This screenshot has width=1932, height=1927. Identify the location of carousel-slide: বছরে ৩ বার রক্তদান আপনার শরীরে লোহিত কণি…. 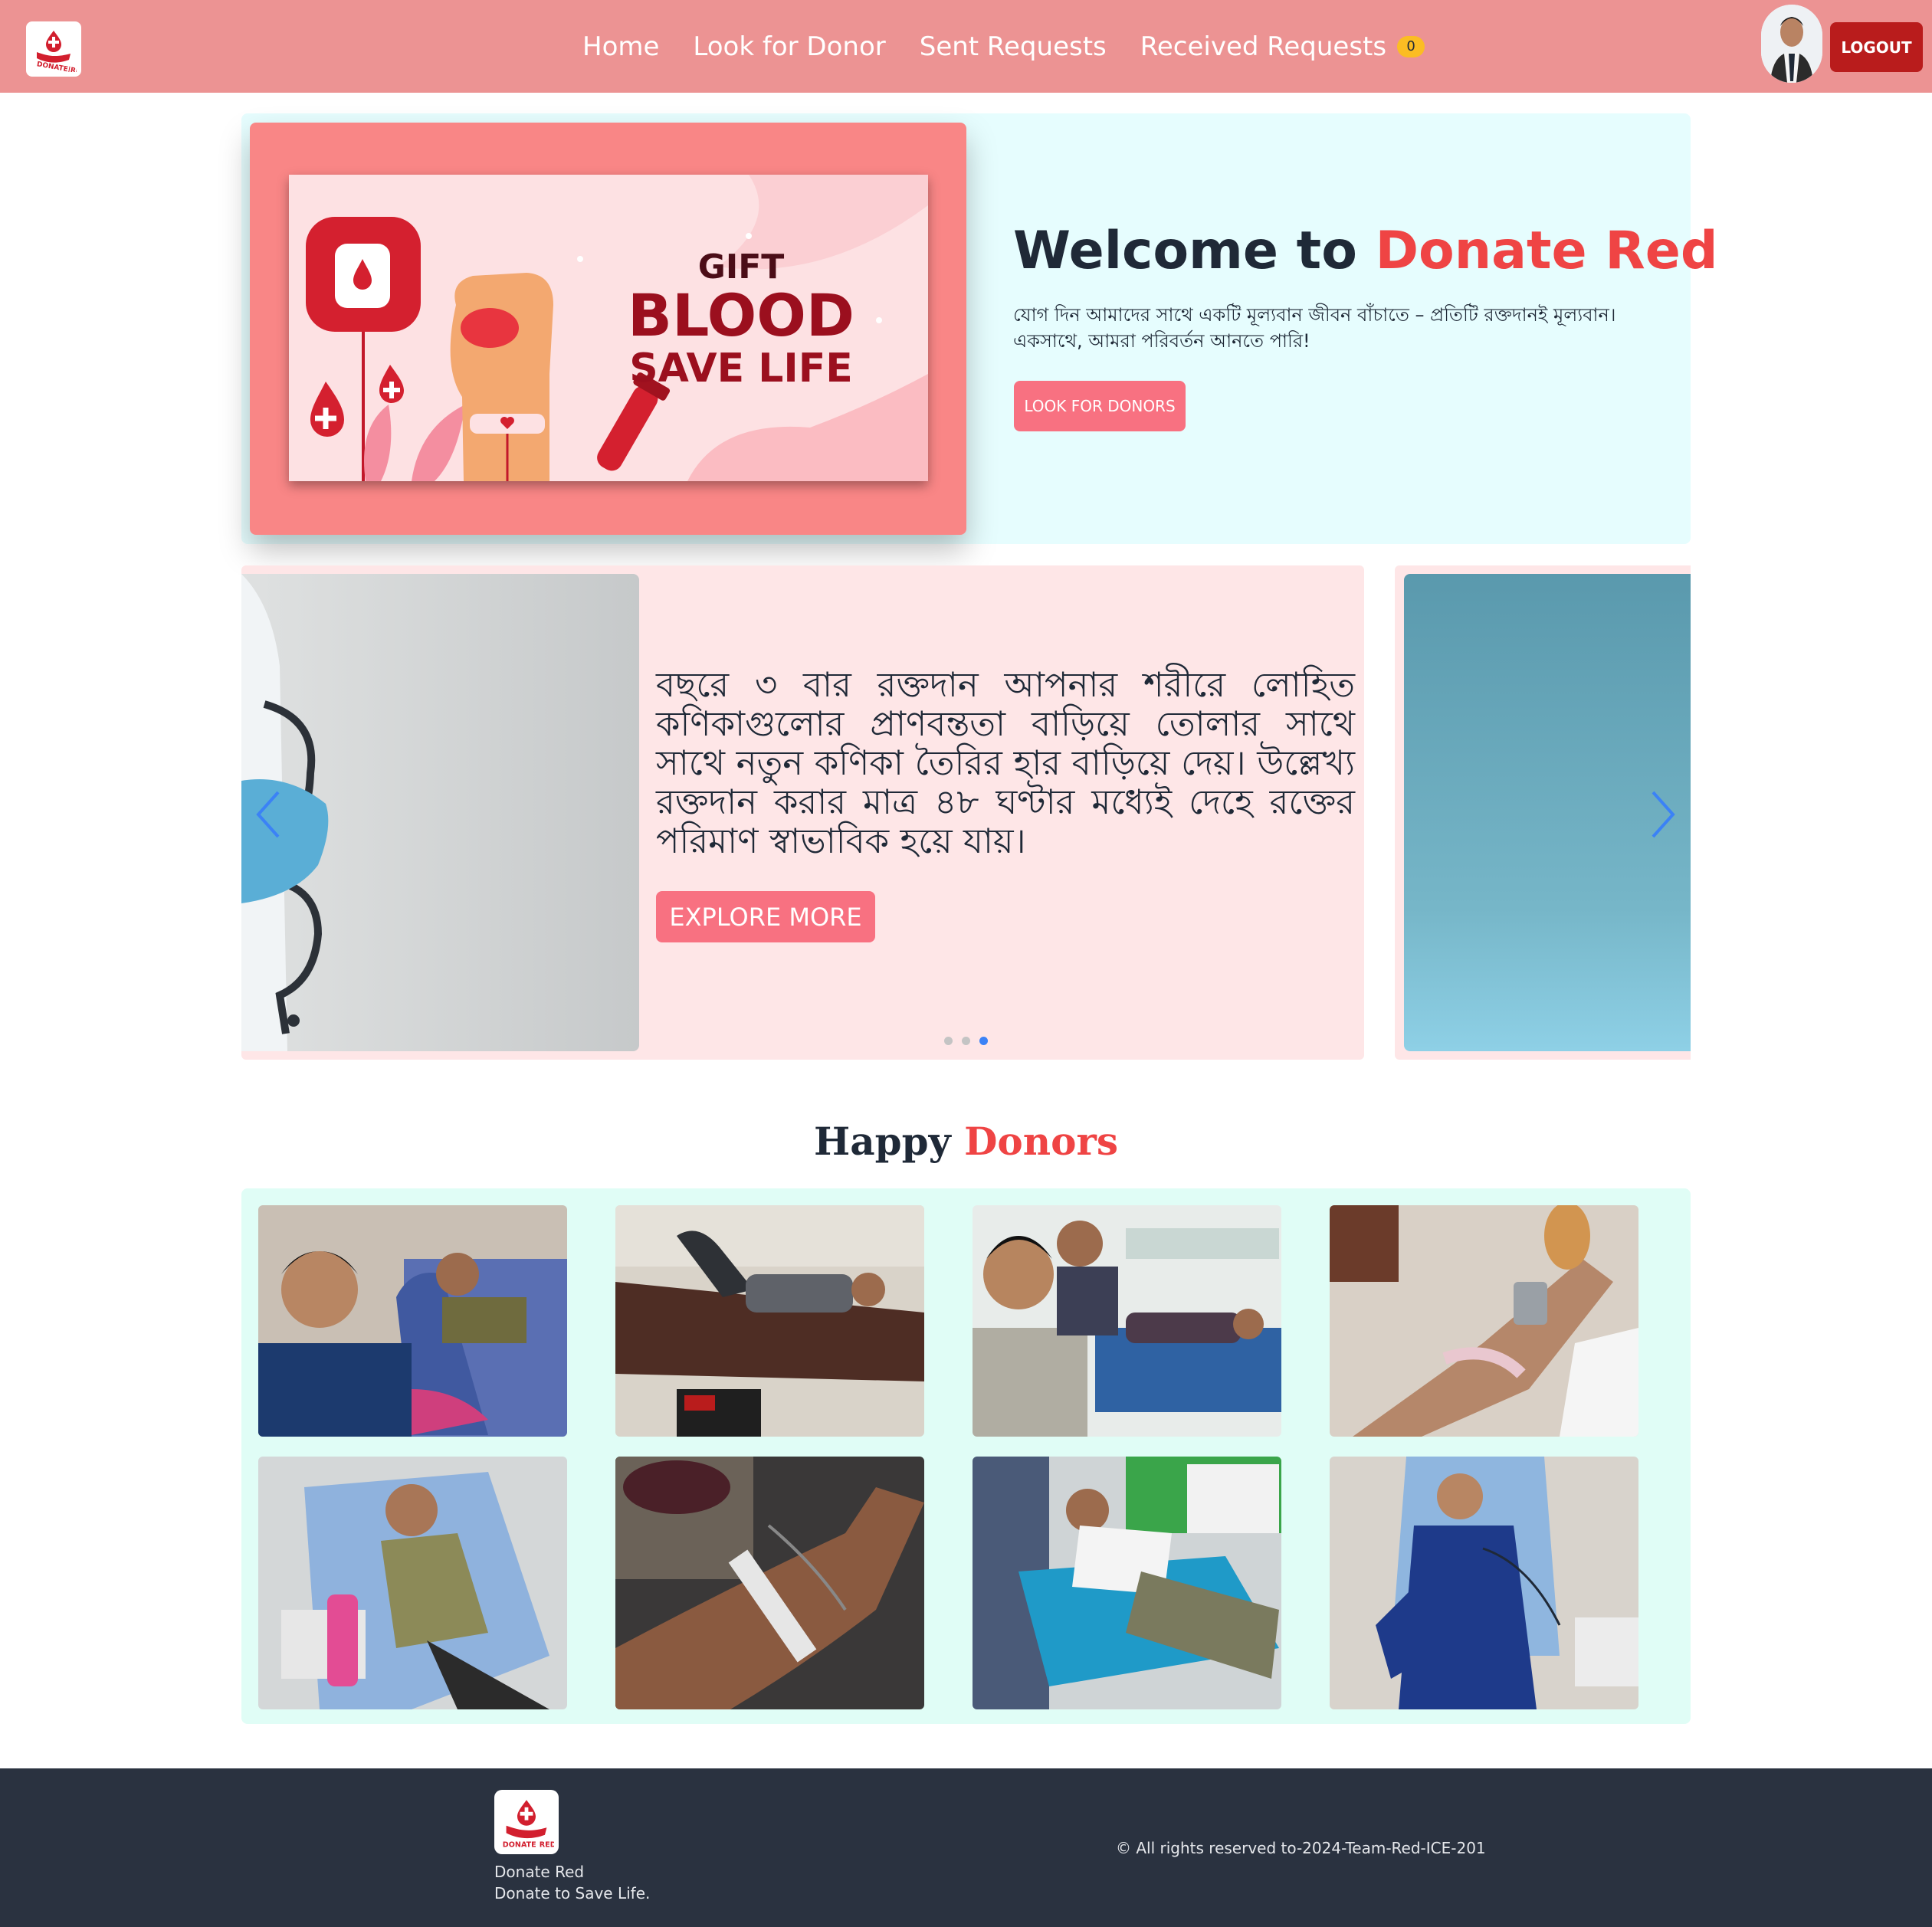
(802, 812).